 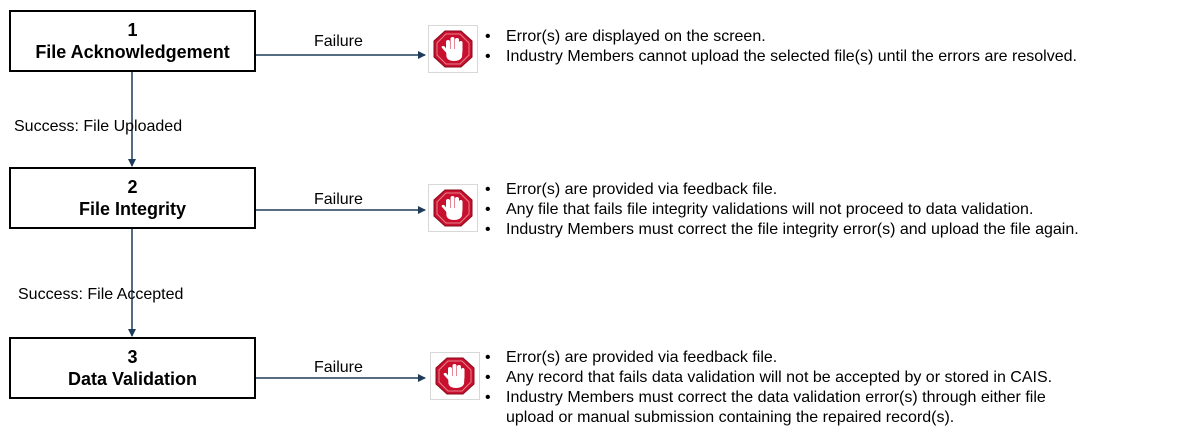 What do you see at coordinates (132, 41) in the screenshot?
I see `step-box-file-acknowledgement: 1 File Acknowledgement` at bounding box center [132, 41].